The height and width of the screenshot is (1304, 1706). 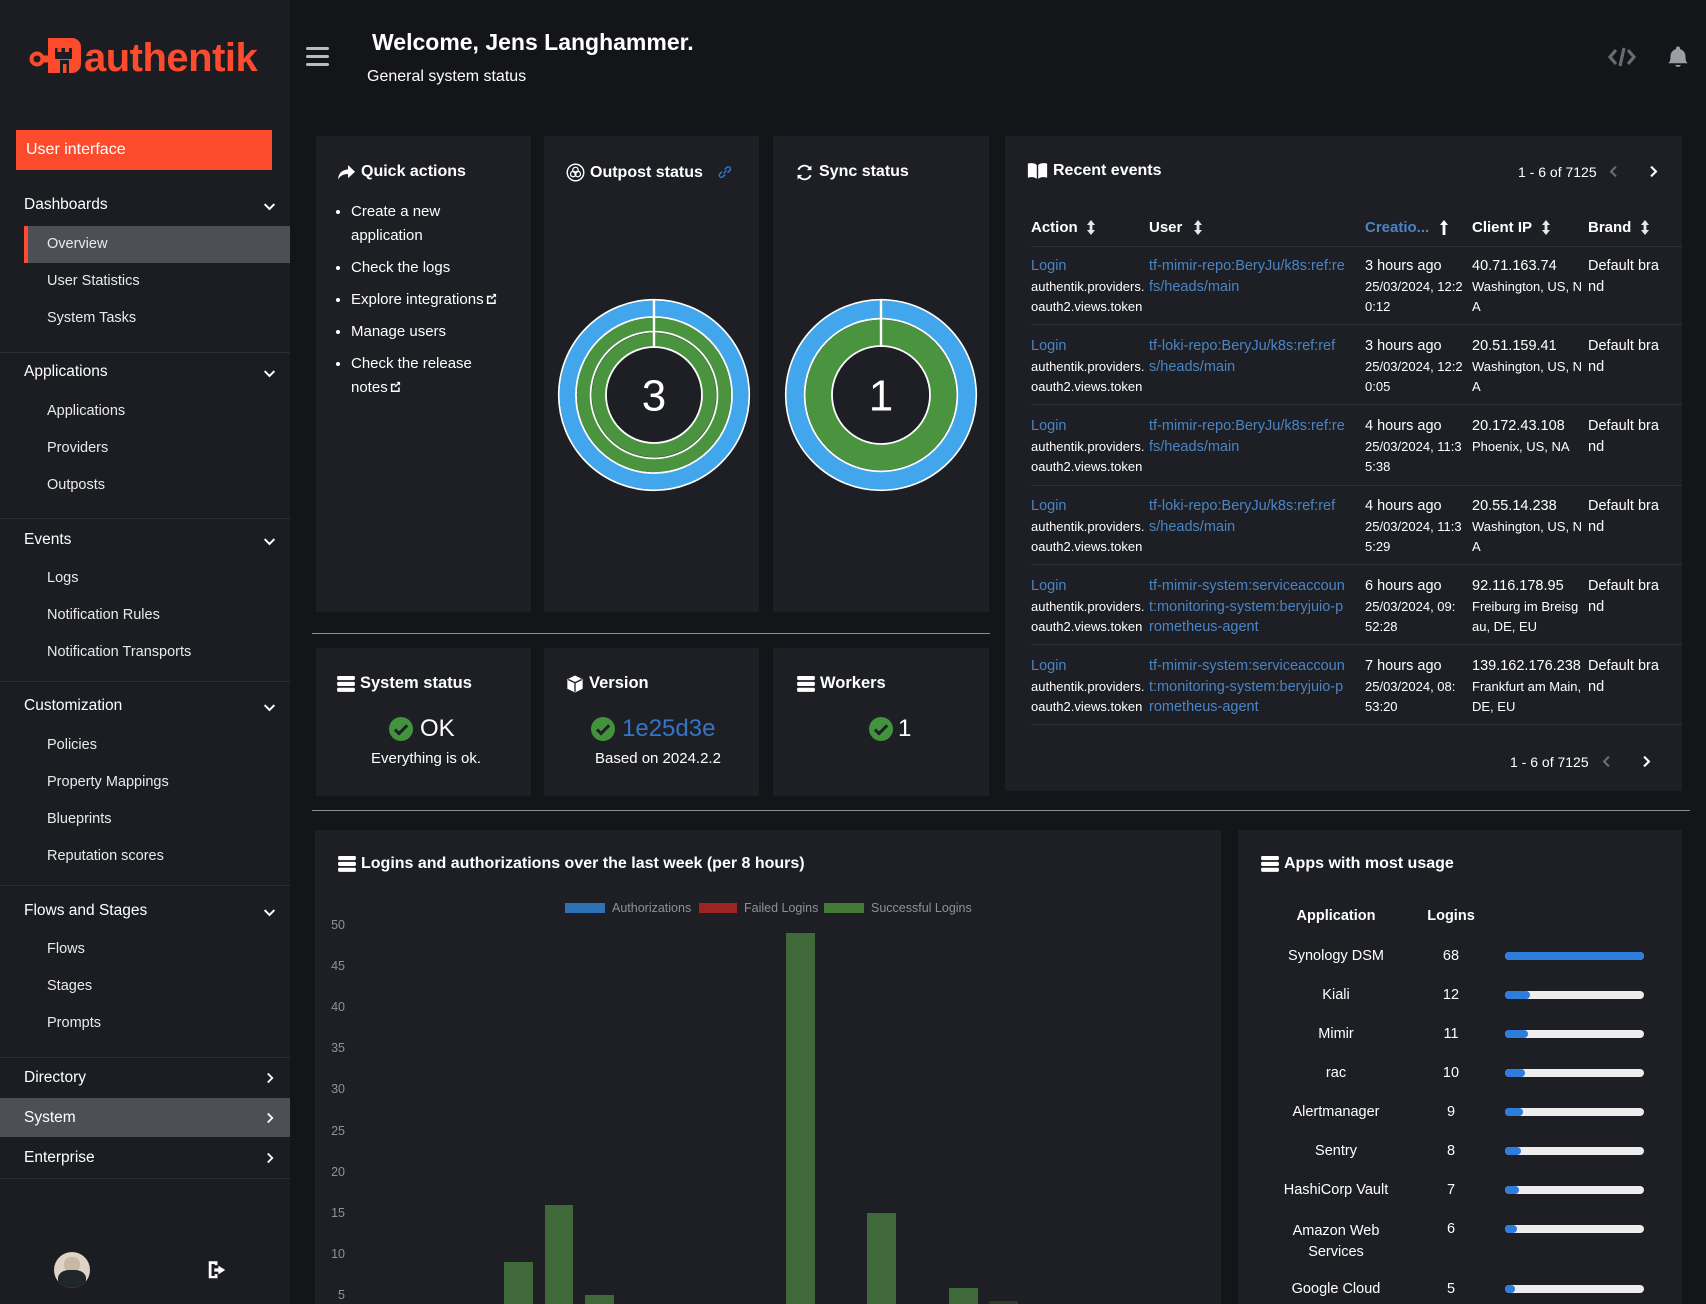 I want to click on svg-text: 3, so click(x=654, y=396).